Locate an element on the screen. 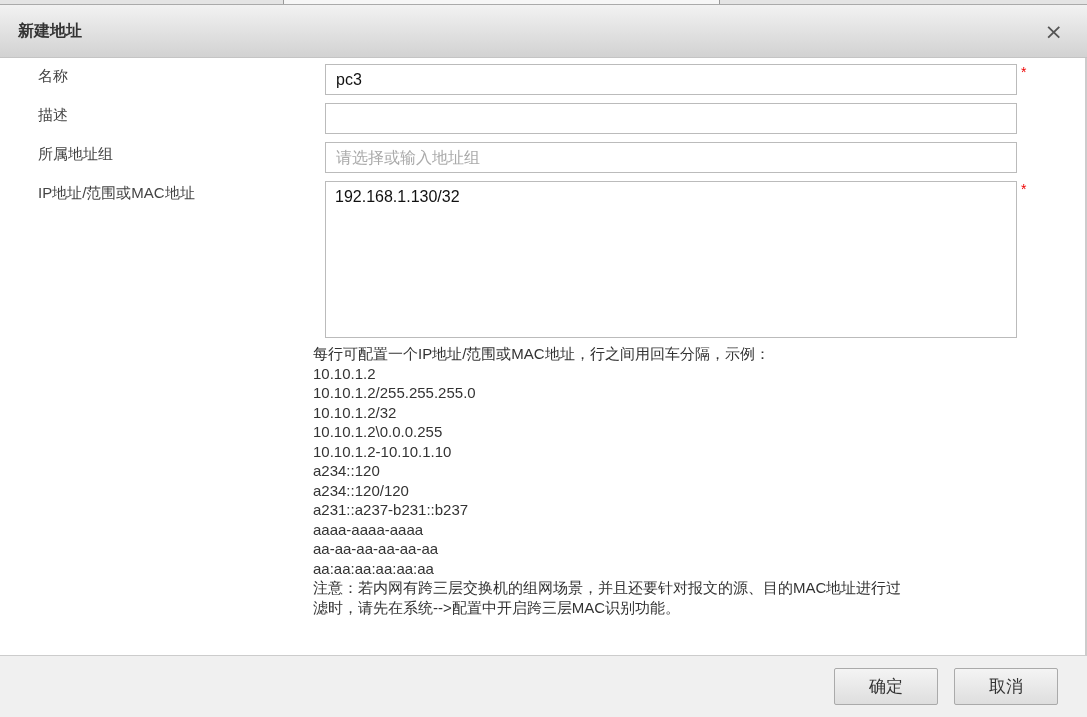 The width and height of the screenshot is (1087, 717). field-label: 名称 is located at coordinates (53, 76).